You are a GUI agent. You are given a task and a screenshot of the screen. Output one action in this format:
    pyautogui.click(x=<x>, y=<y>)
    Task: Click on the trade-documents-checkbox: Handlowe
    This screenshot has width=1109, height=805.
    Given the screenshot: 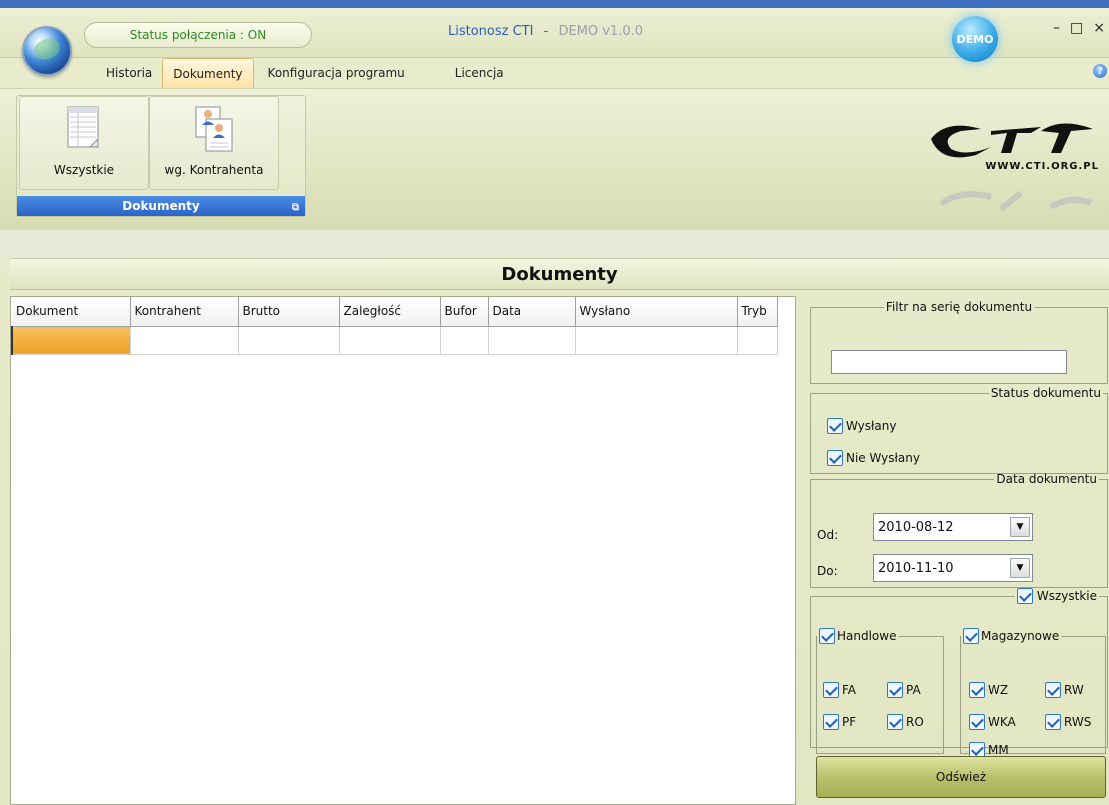 What is the action you would take?
    pyautogui.click(x=857, y=636)
    